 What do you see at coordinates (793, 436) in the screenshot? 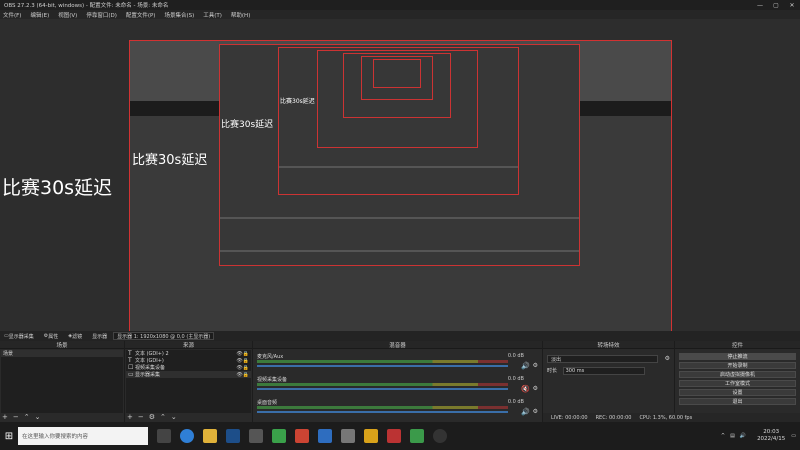
I see `notification-icon: ▭` at bounding box center [793, 436].